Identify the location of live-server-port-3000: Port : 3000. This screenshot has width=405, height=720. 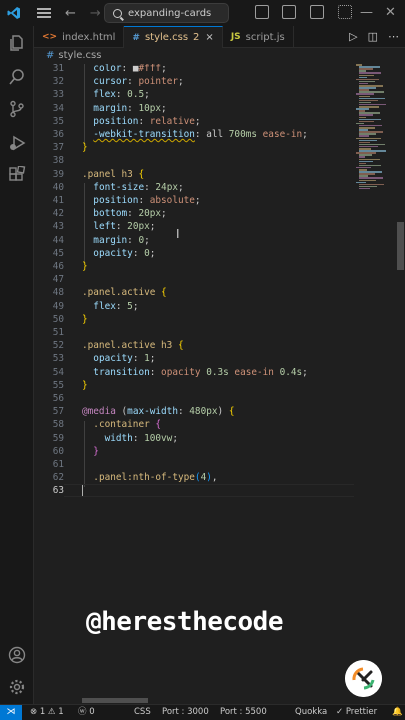
(185, 712).